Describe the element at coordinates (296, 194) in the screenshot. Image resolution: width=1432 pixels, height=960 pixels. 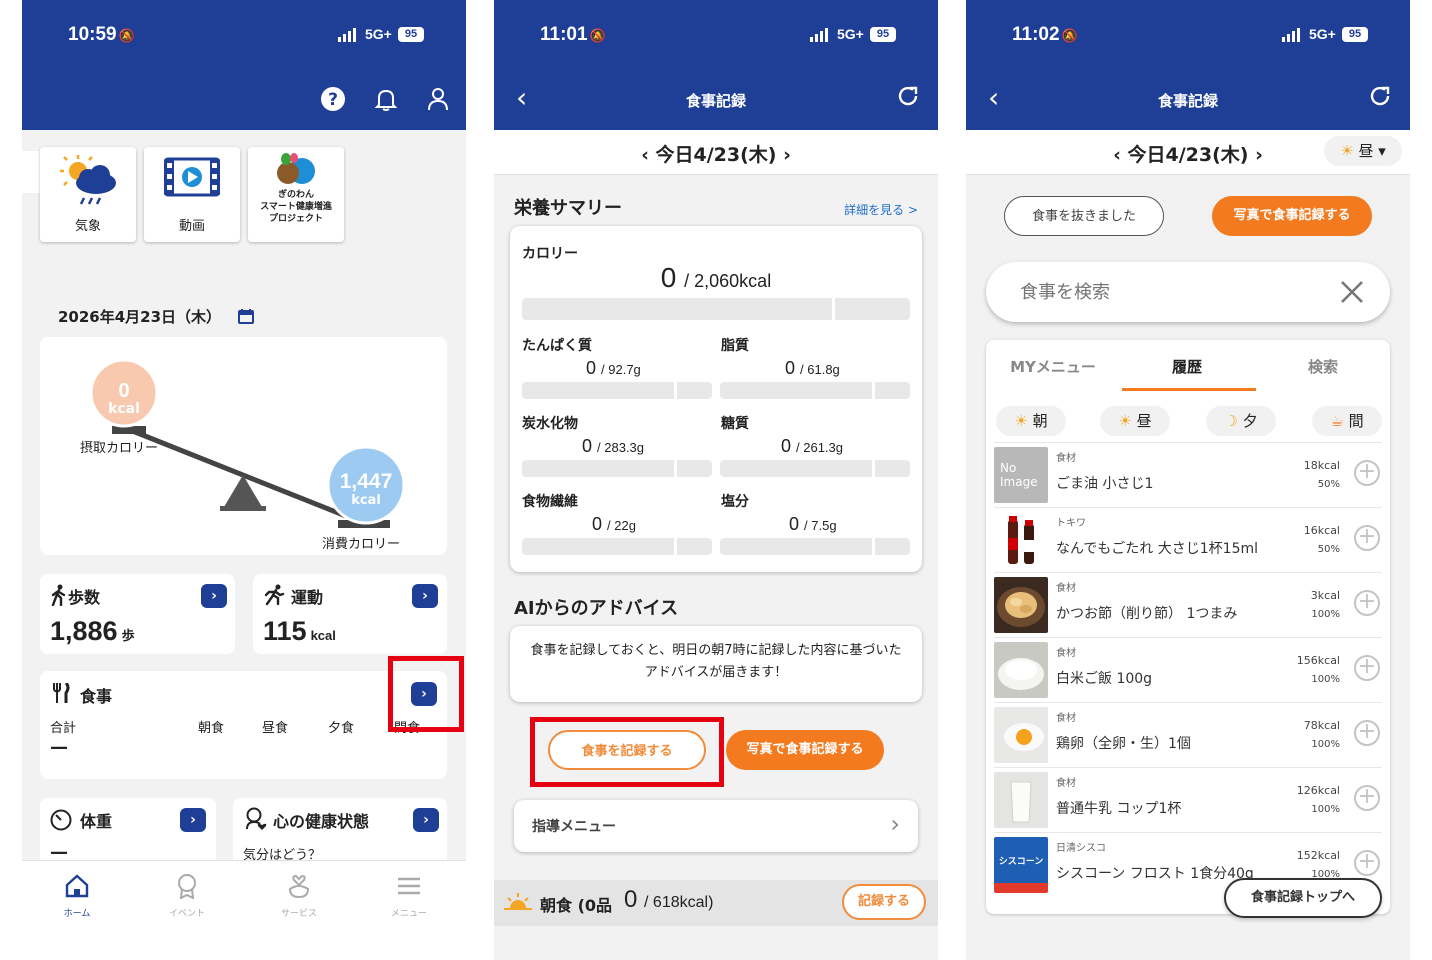
I see `tile-ginowan-project: ぎのわん スマート健康増進 プロジェクト` at that location.